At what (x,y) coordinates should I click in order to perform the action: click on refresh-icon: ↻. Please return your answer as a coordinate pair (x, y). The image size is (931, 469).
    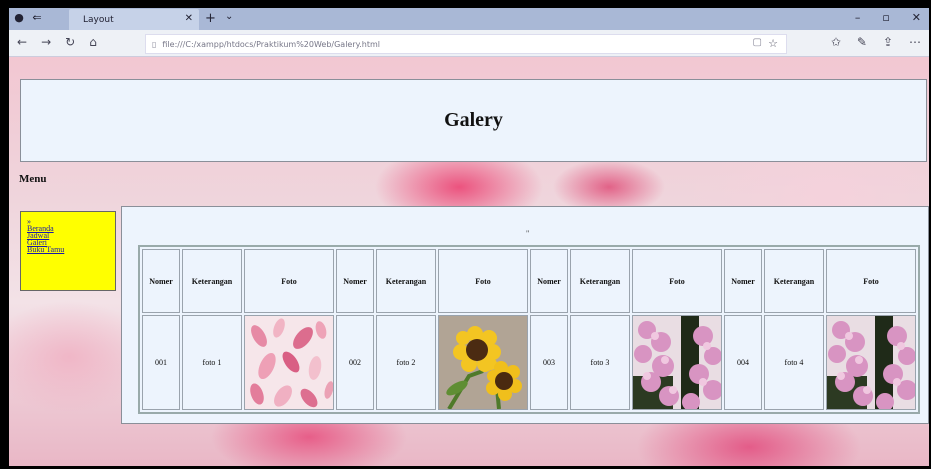
    Looking at the image, I should click on (70, 42).